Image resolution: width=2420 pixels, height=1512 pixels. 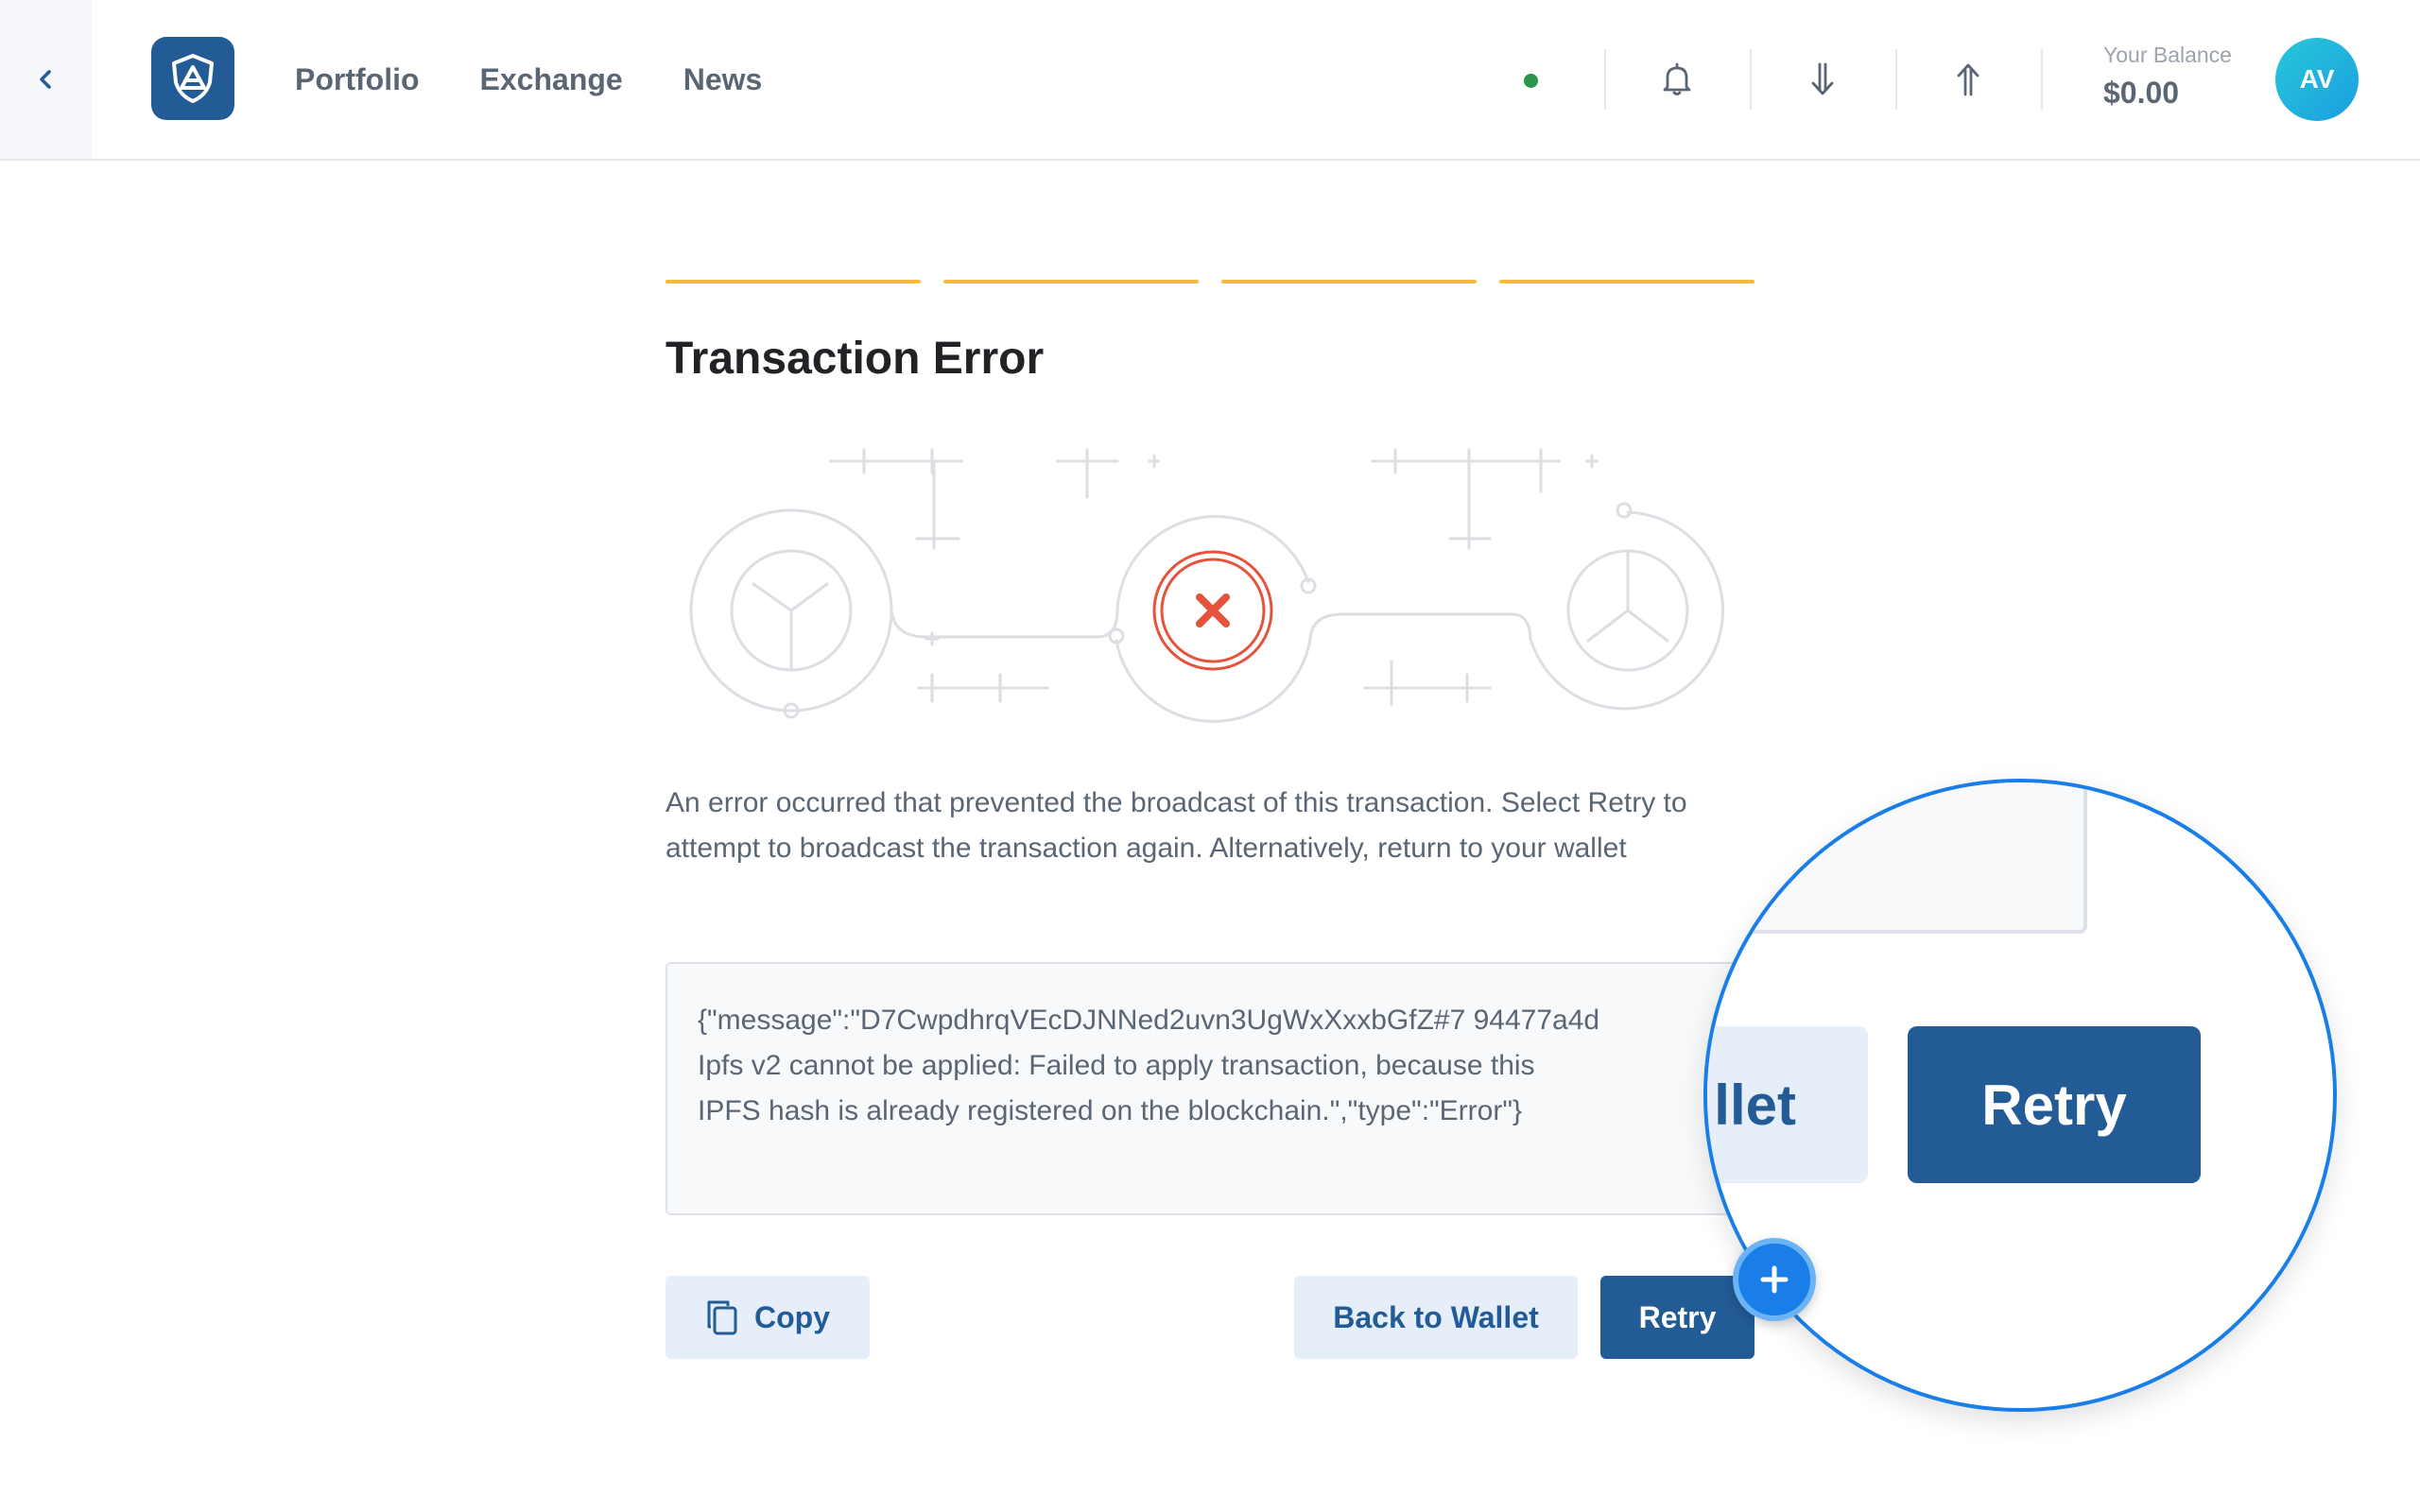 I want to click on balance-label: Your Balance, so click(x=2167, y=55).